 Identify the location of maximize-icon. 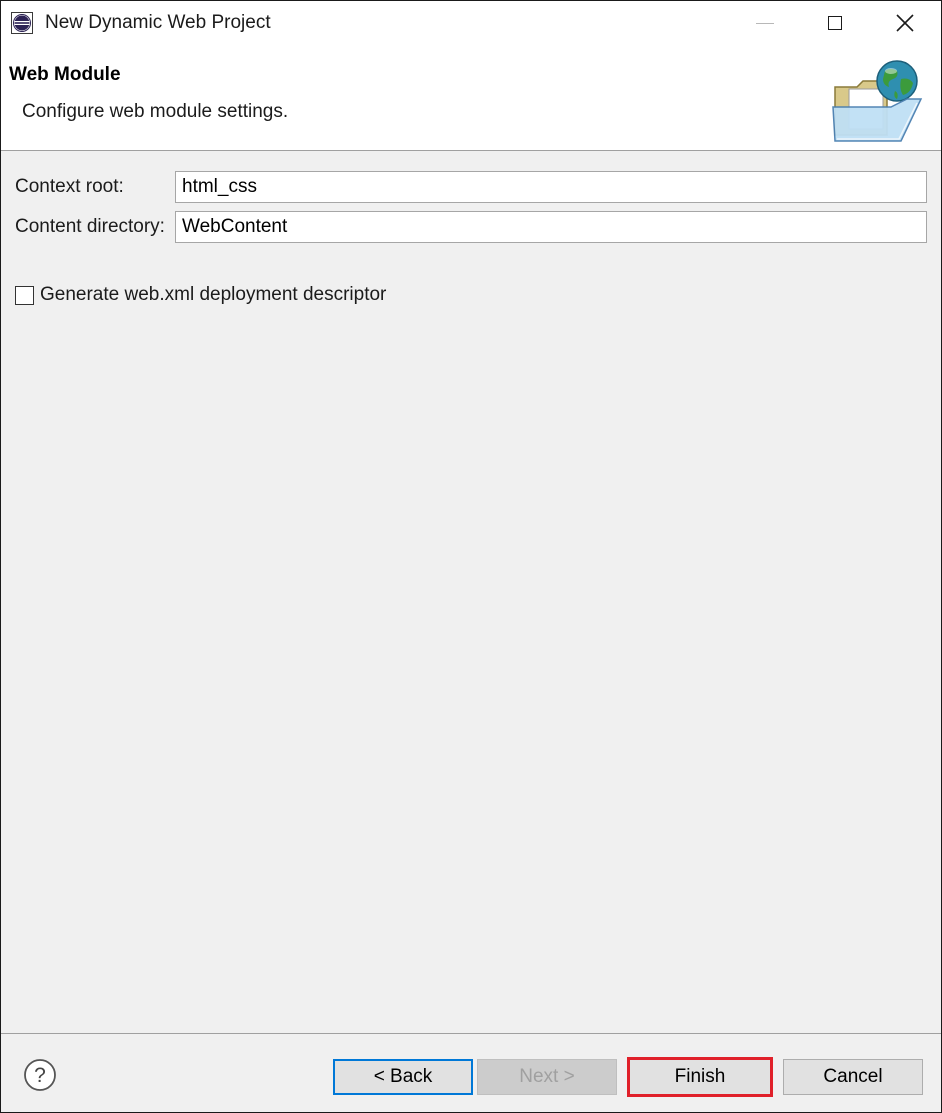
(835, 23).